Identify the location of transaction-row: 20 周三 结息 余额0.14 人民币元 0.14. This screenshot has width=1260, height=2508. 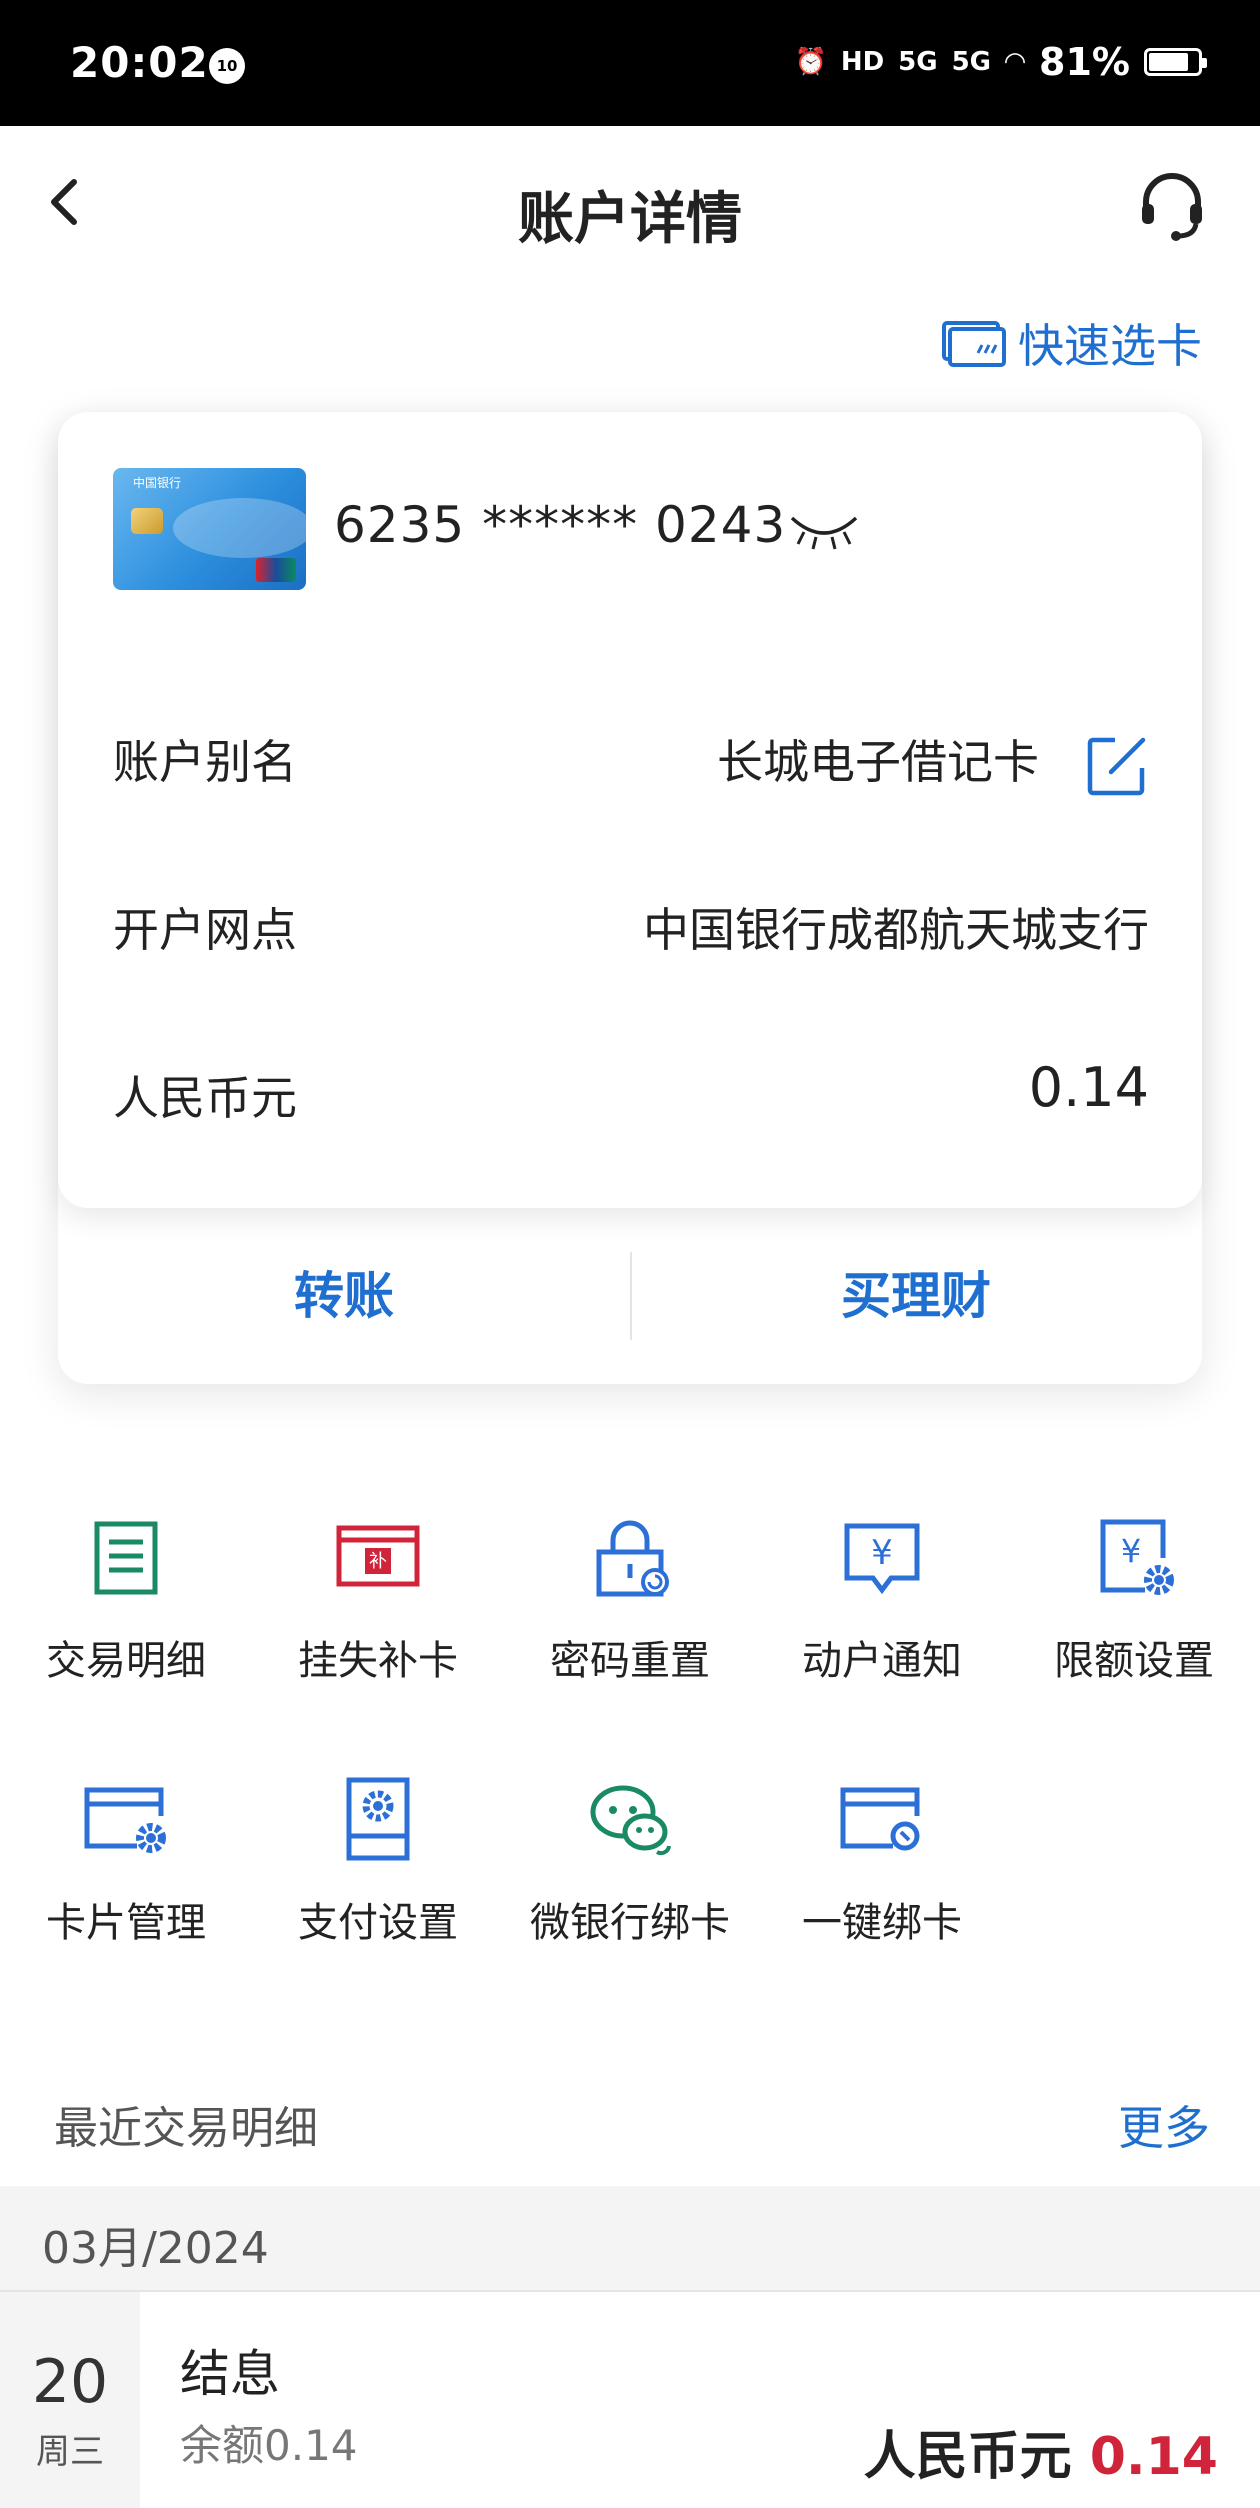
(630, 2400).